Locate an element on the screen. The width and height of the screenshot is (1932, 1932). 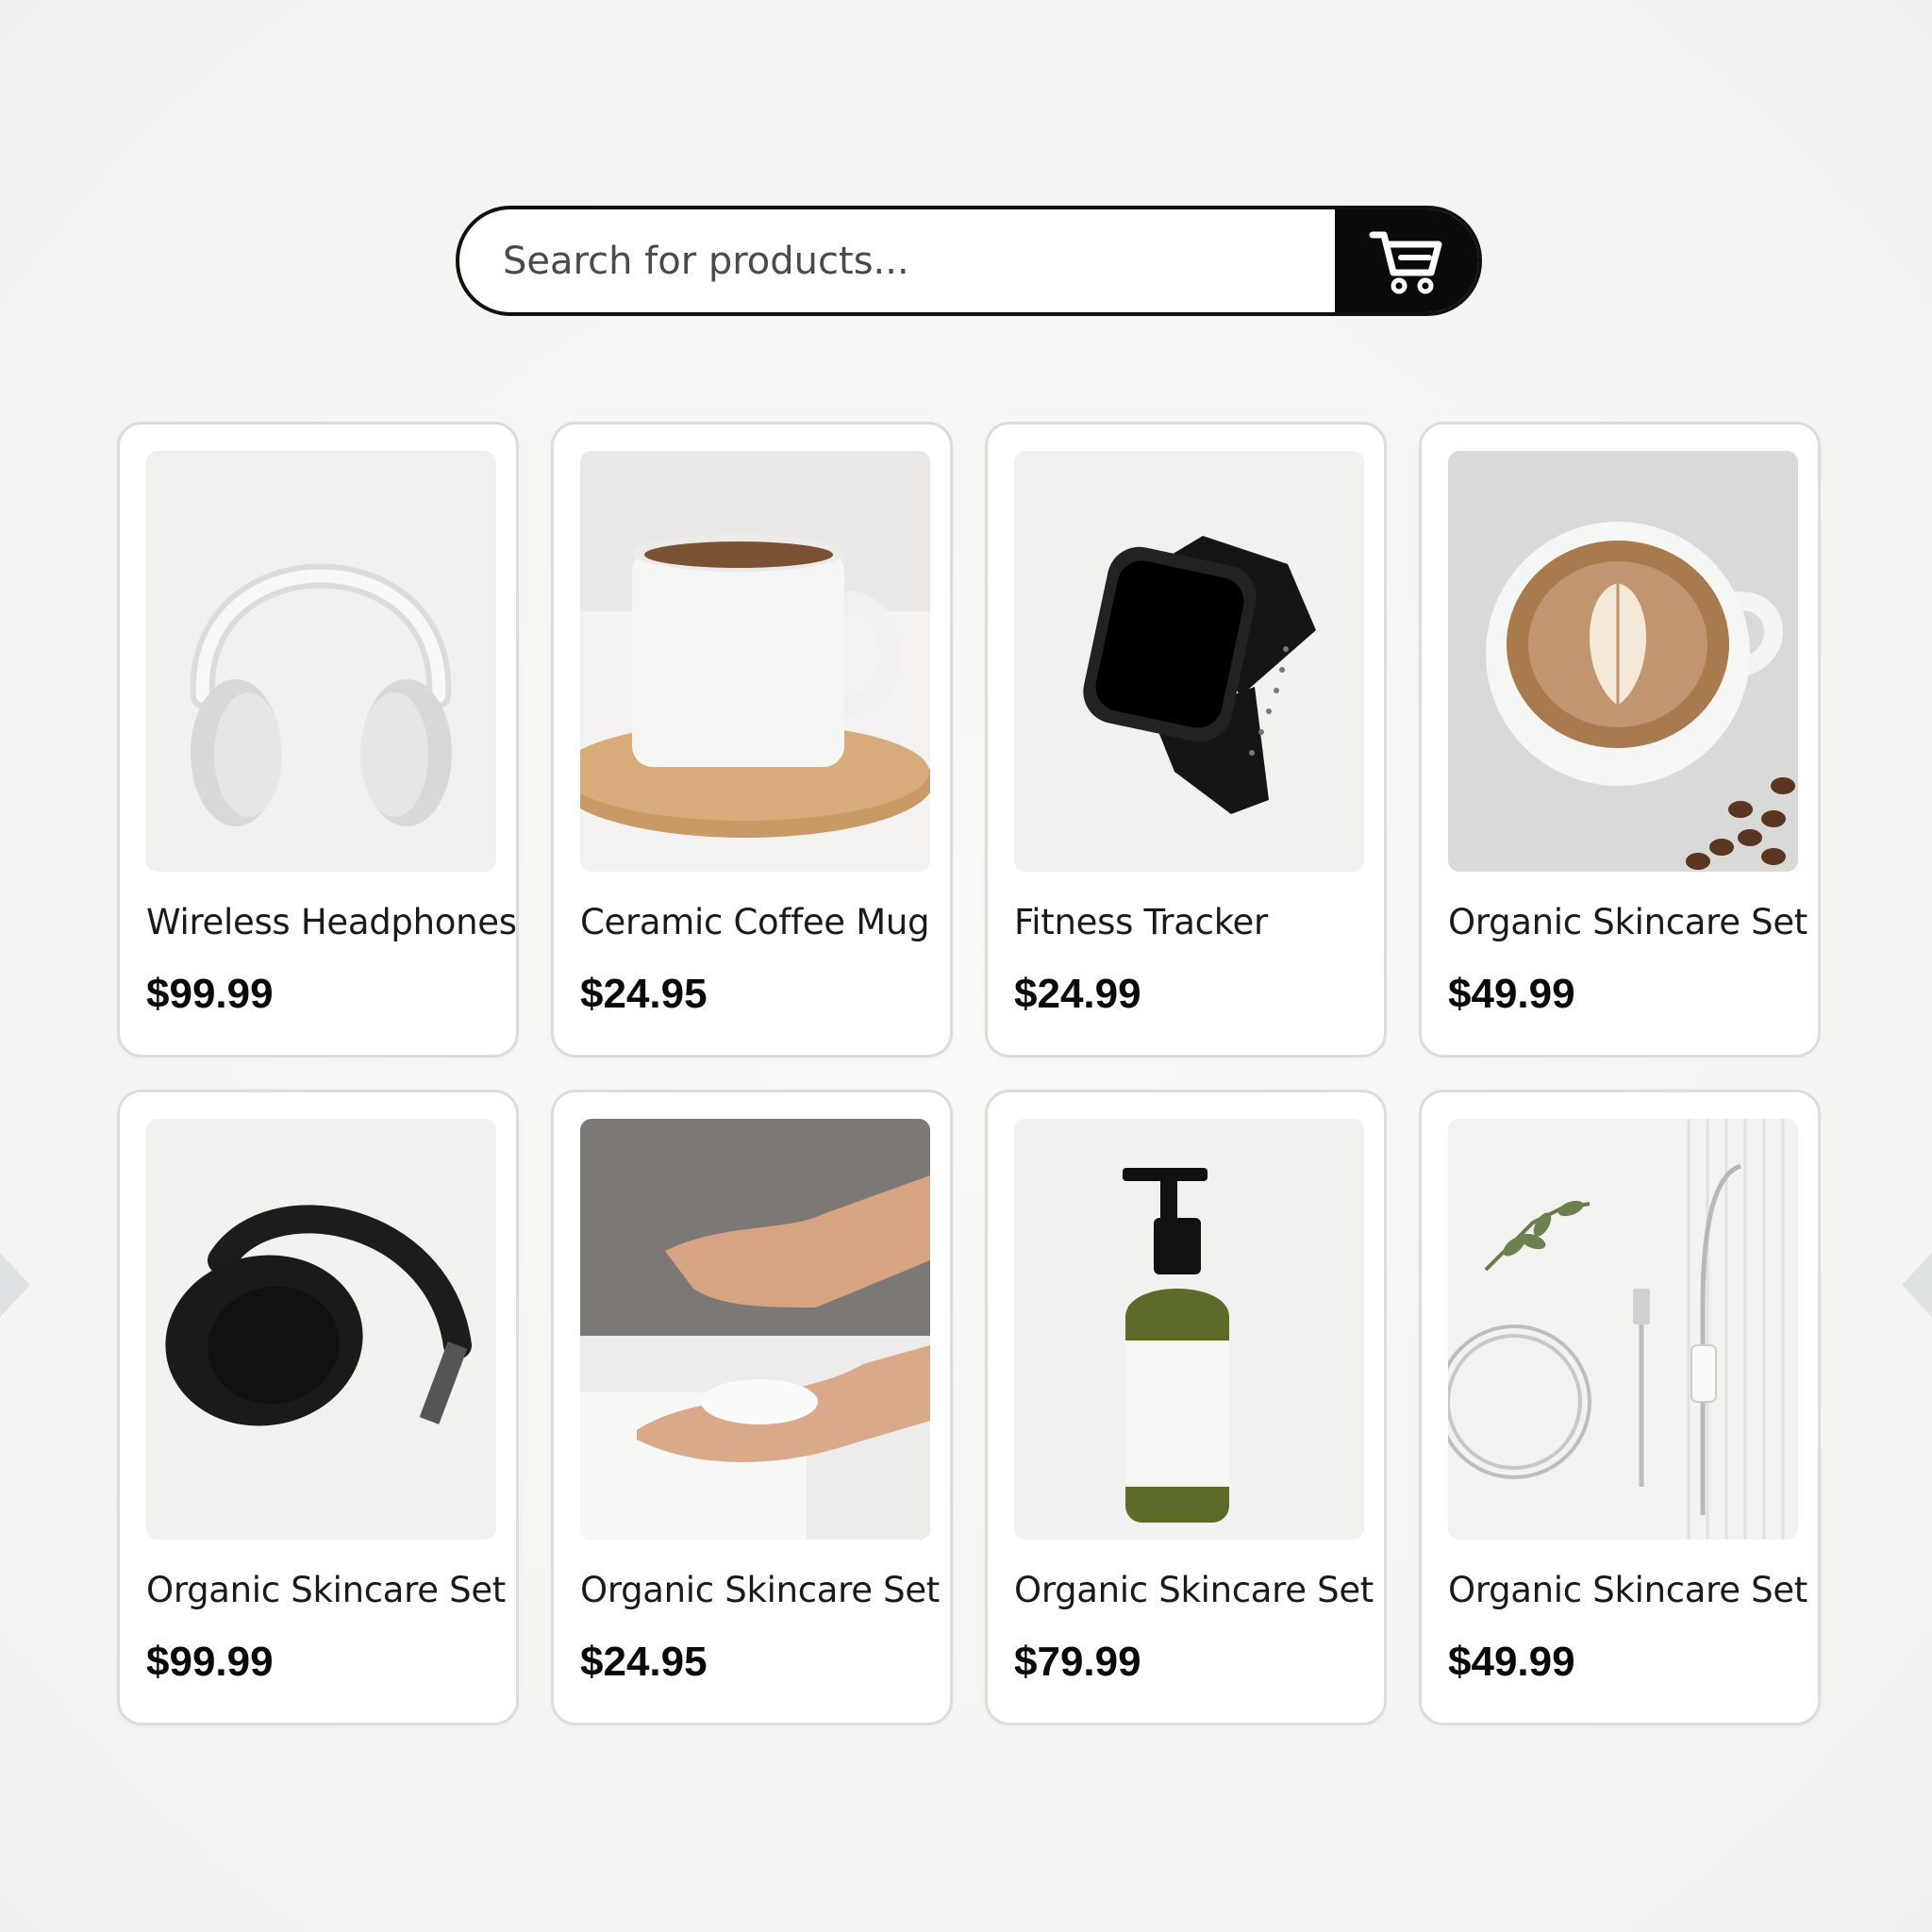
cart-button is located at coordinates (1407, 260).